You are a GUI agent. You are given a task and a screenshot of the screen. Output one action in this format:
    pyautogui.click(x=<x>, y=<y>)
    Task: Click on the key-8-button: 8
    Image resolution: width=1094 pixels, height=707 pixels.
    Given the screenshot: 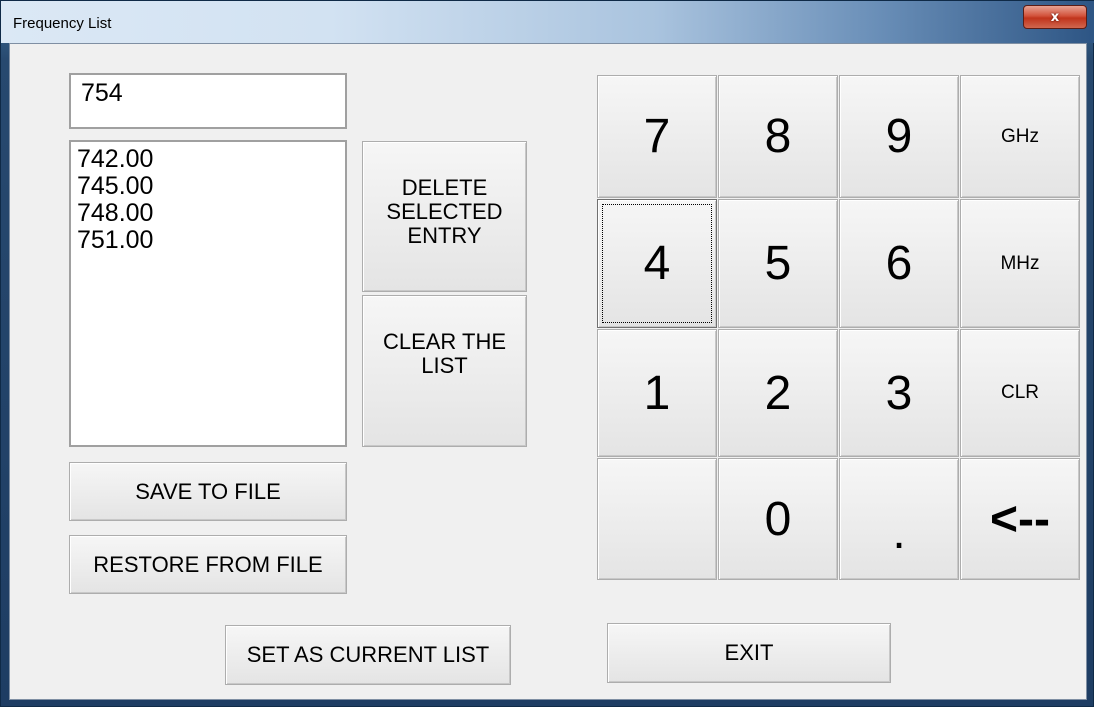 What is the action you would take?
    pyautogui.click(x=778, y=136)
    